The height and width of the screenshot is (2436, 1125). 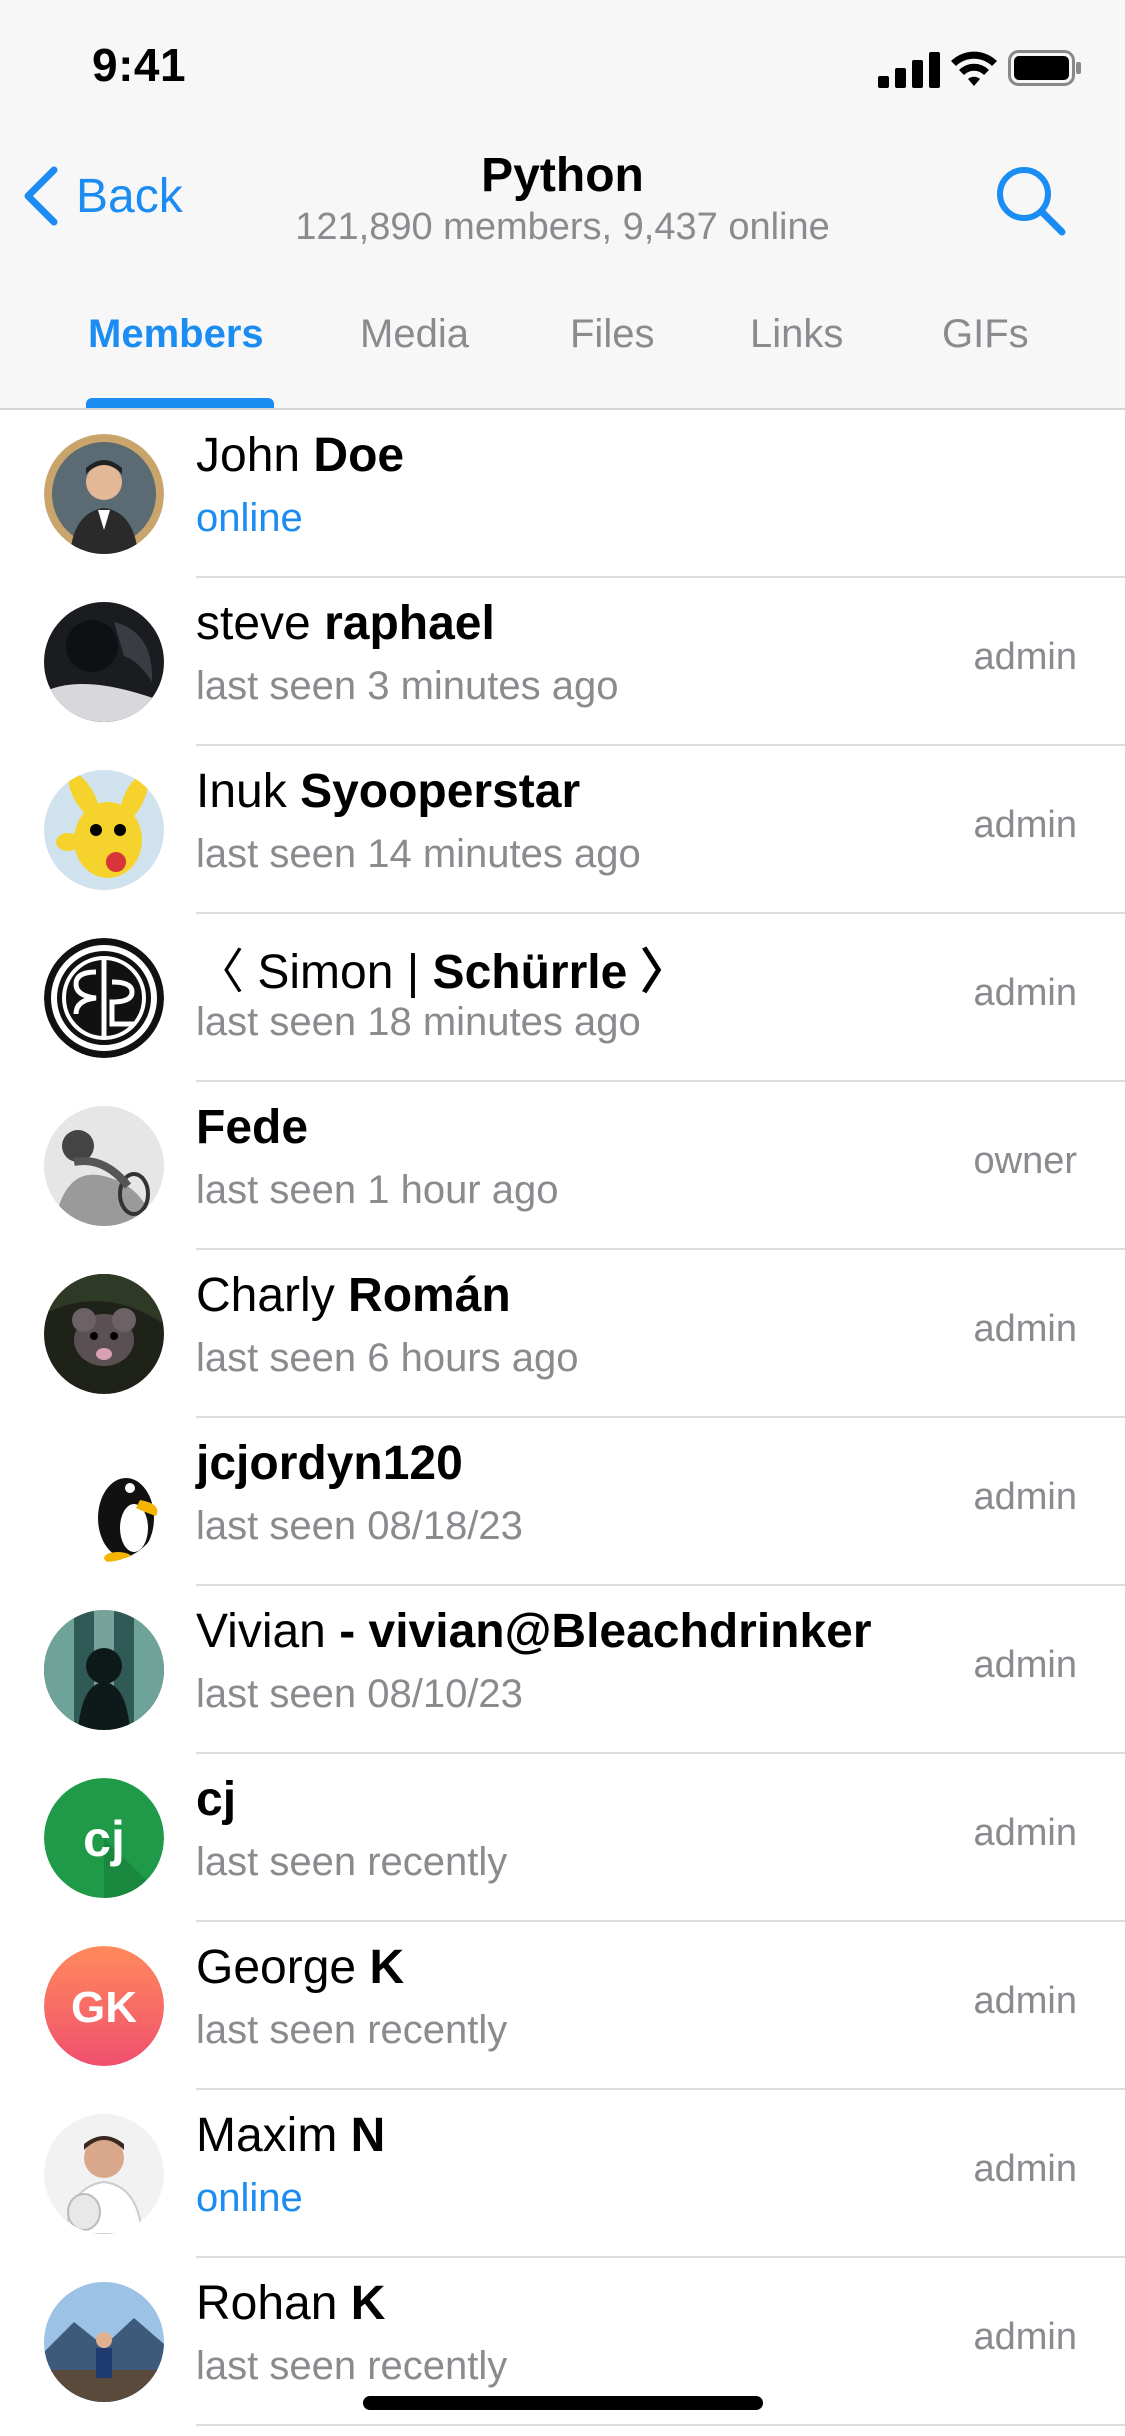 What do you see at coordinates (291, 2135) in the screenshot?
I see `member-name: Maxim N` at bounding box center [291, 2135].